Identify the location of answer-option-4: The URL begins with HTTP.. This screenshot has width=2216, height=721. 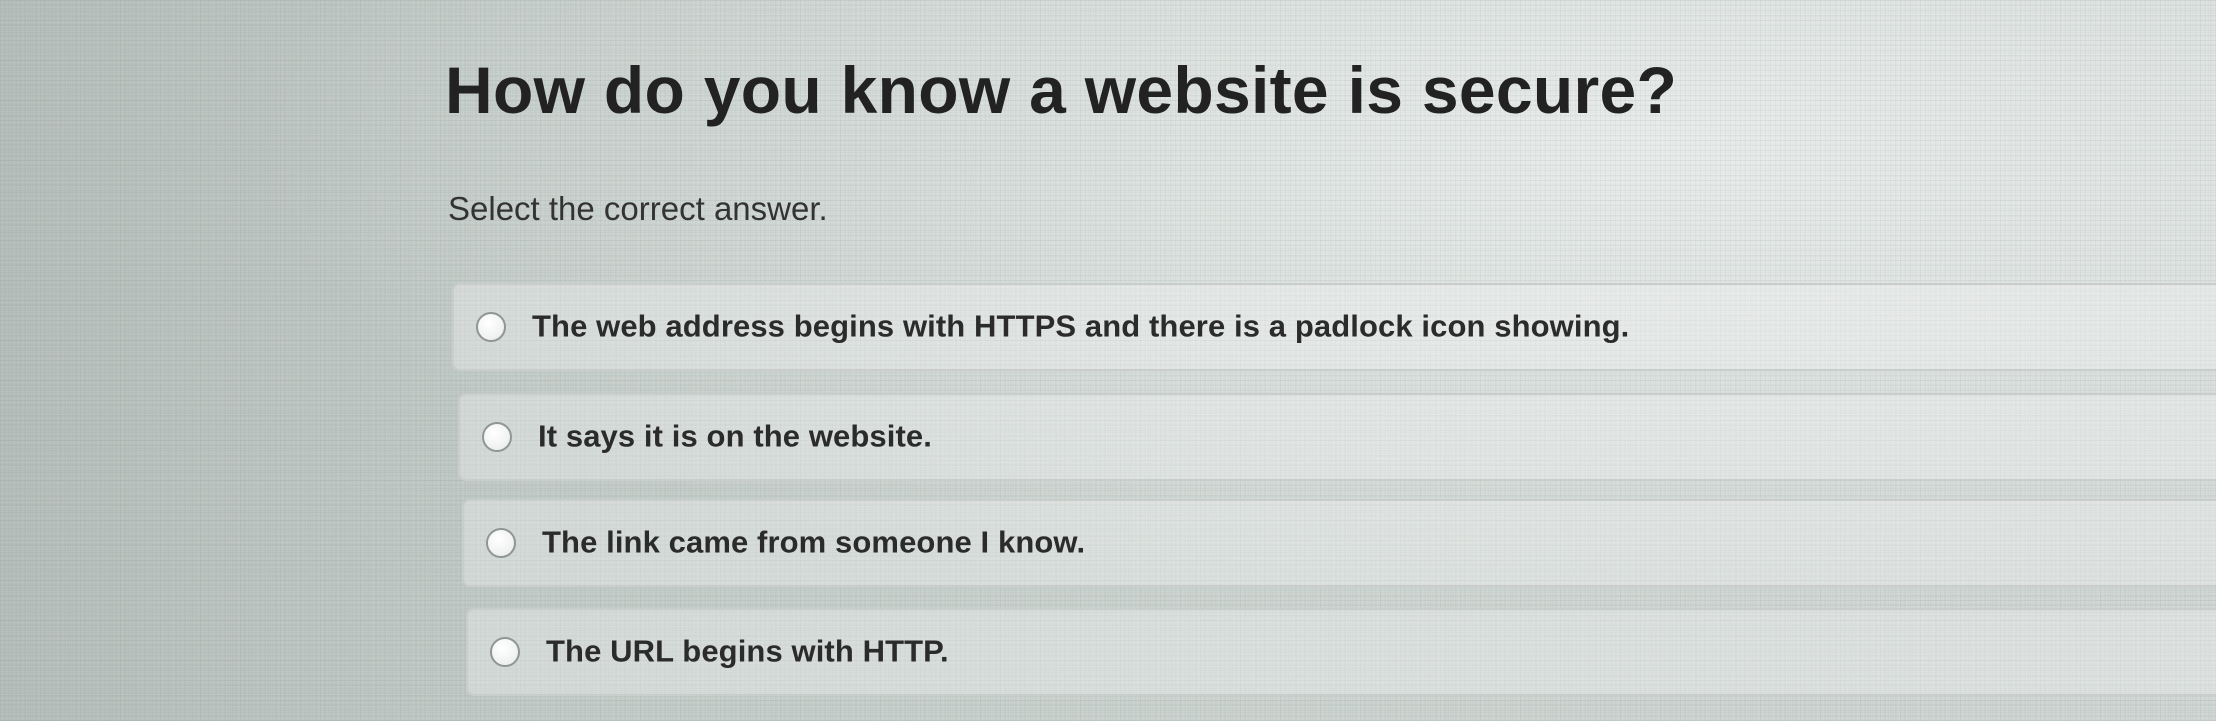
(1341, 652).